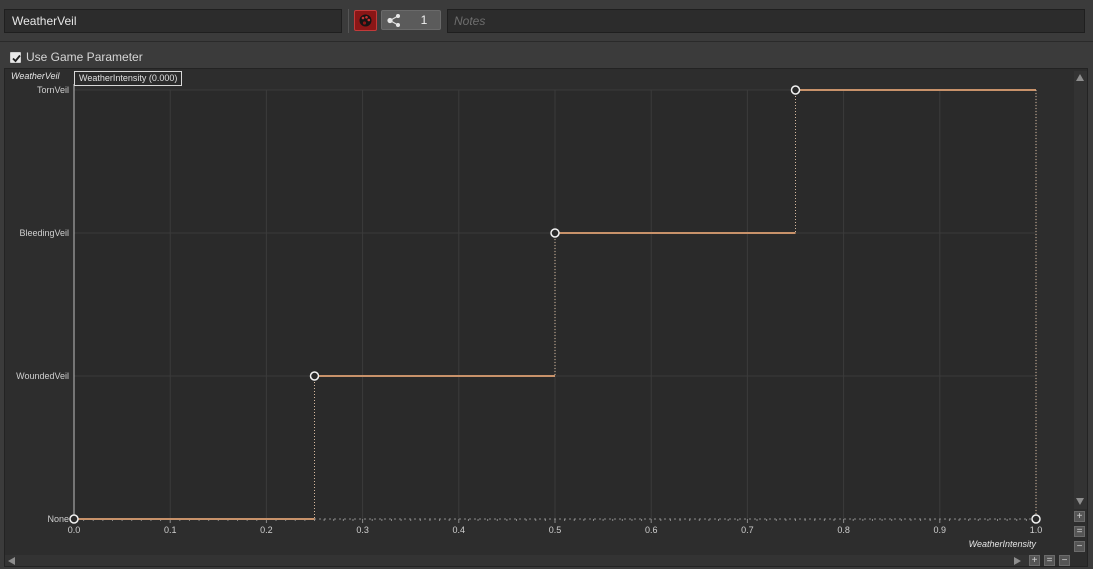 The height and width of the screenshot is (569, 1093). Describe the element at coordinates (1079, 516) in the screenshot. I see `vertical-zoom-in-button: +` at that location.